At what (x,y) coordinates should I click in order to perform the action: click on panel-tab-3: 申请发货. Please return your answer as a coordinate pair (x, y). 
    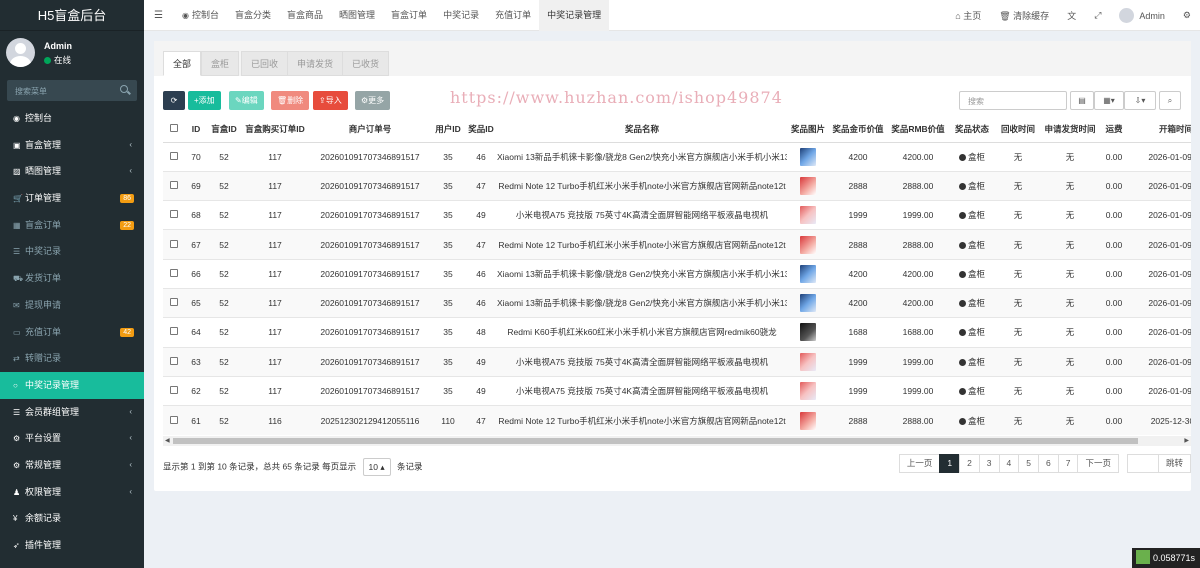
    Looking at the image, I should click on (315, 63).